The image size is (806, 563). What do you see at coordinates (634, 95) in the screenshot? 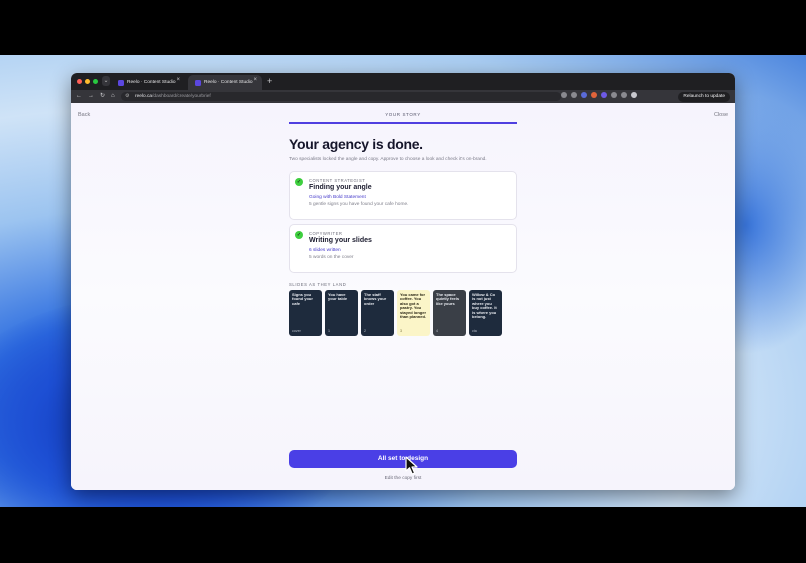
I see `profile-avatar-icon` at bounding box center [634, 95].